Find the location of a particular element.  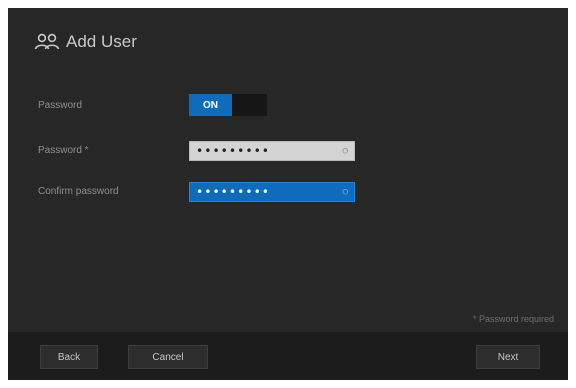

dialog-title-text: Add User is located at coordinates (101, 41).